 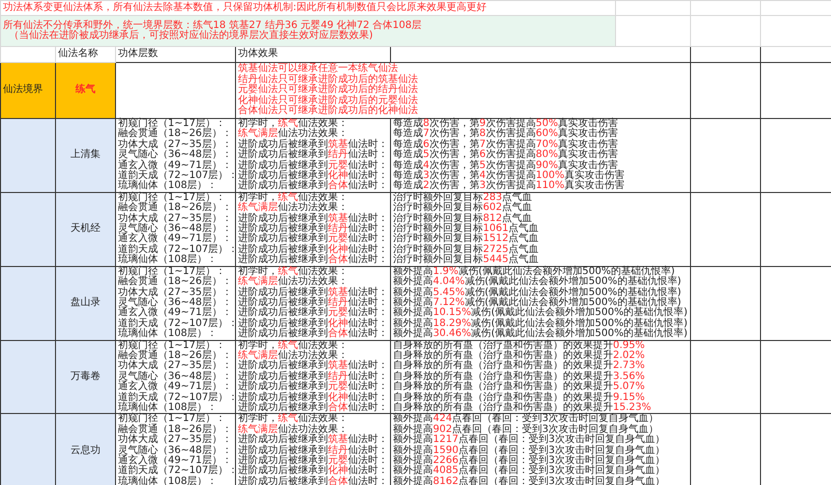 What do you see at coordinates (86, 303) in the screenshot?
I see `skill-name: 盘山录` at bounding box center [86, 303].